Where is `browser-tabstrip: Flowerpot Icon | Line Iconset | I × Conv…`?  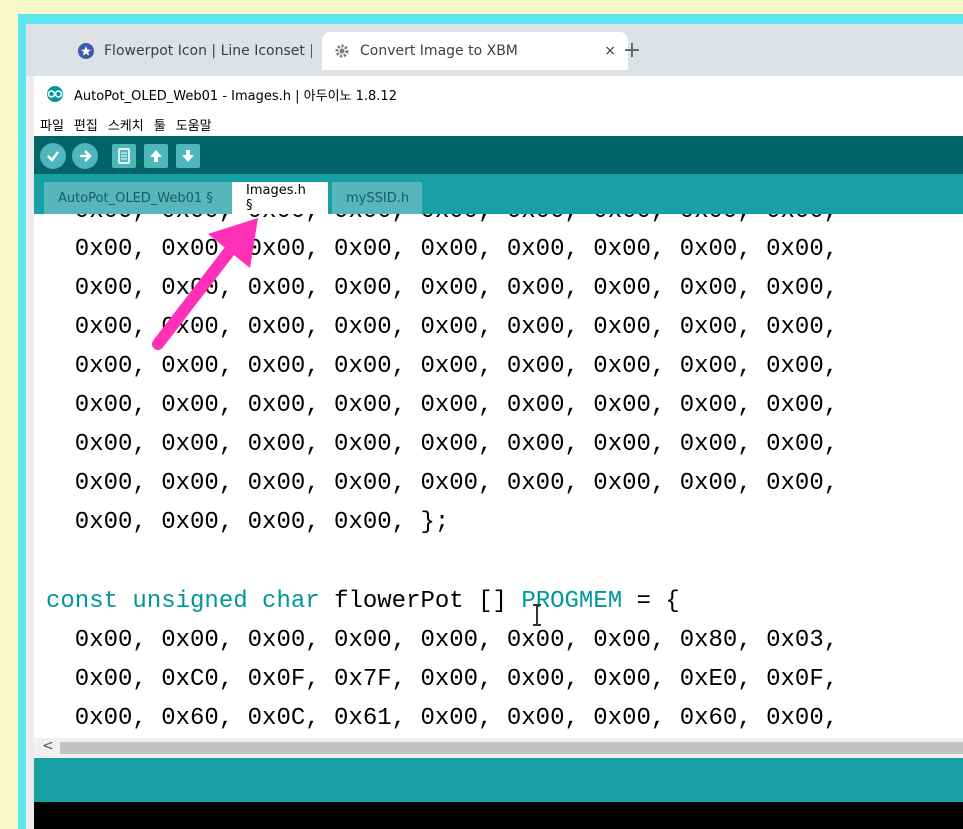 browser-tabstrip: Flowerpot Icon | Line Iconset | I × Conv… is located at coordinates (494, 50).